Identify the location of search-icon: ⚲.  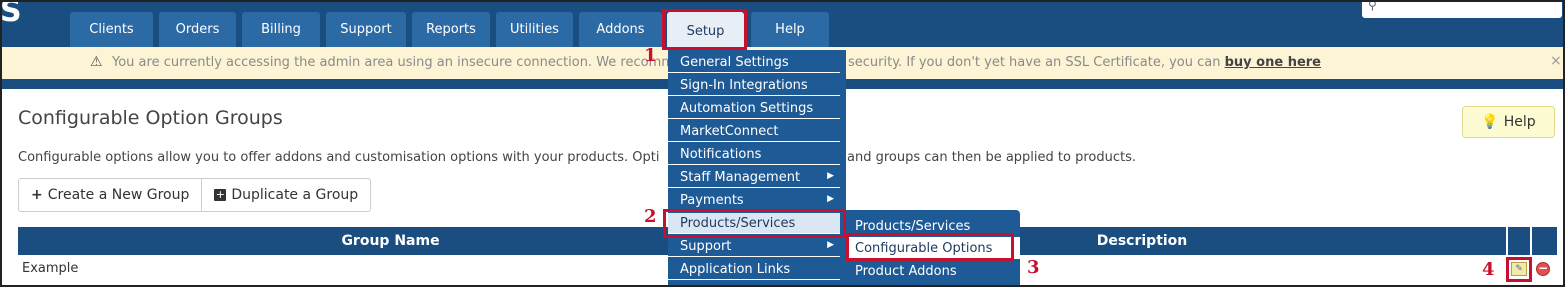
(1372, 6).